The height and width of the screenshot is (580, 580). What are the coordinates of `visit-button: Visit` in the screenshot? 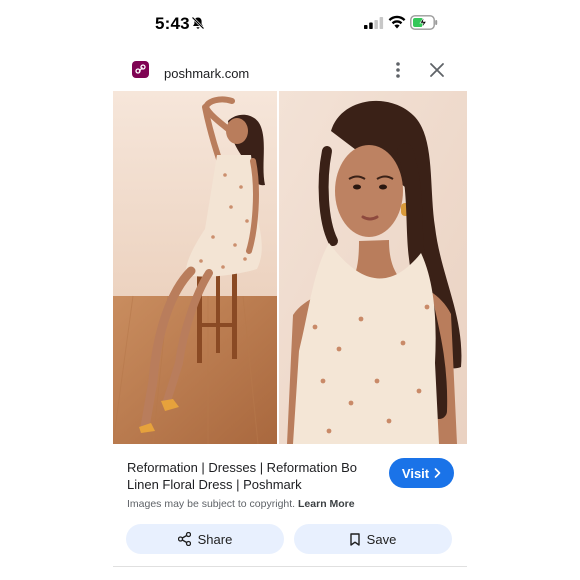 It's located at (421, 473).